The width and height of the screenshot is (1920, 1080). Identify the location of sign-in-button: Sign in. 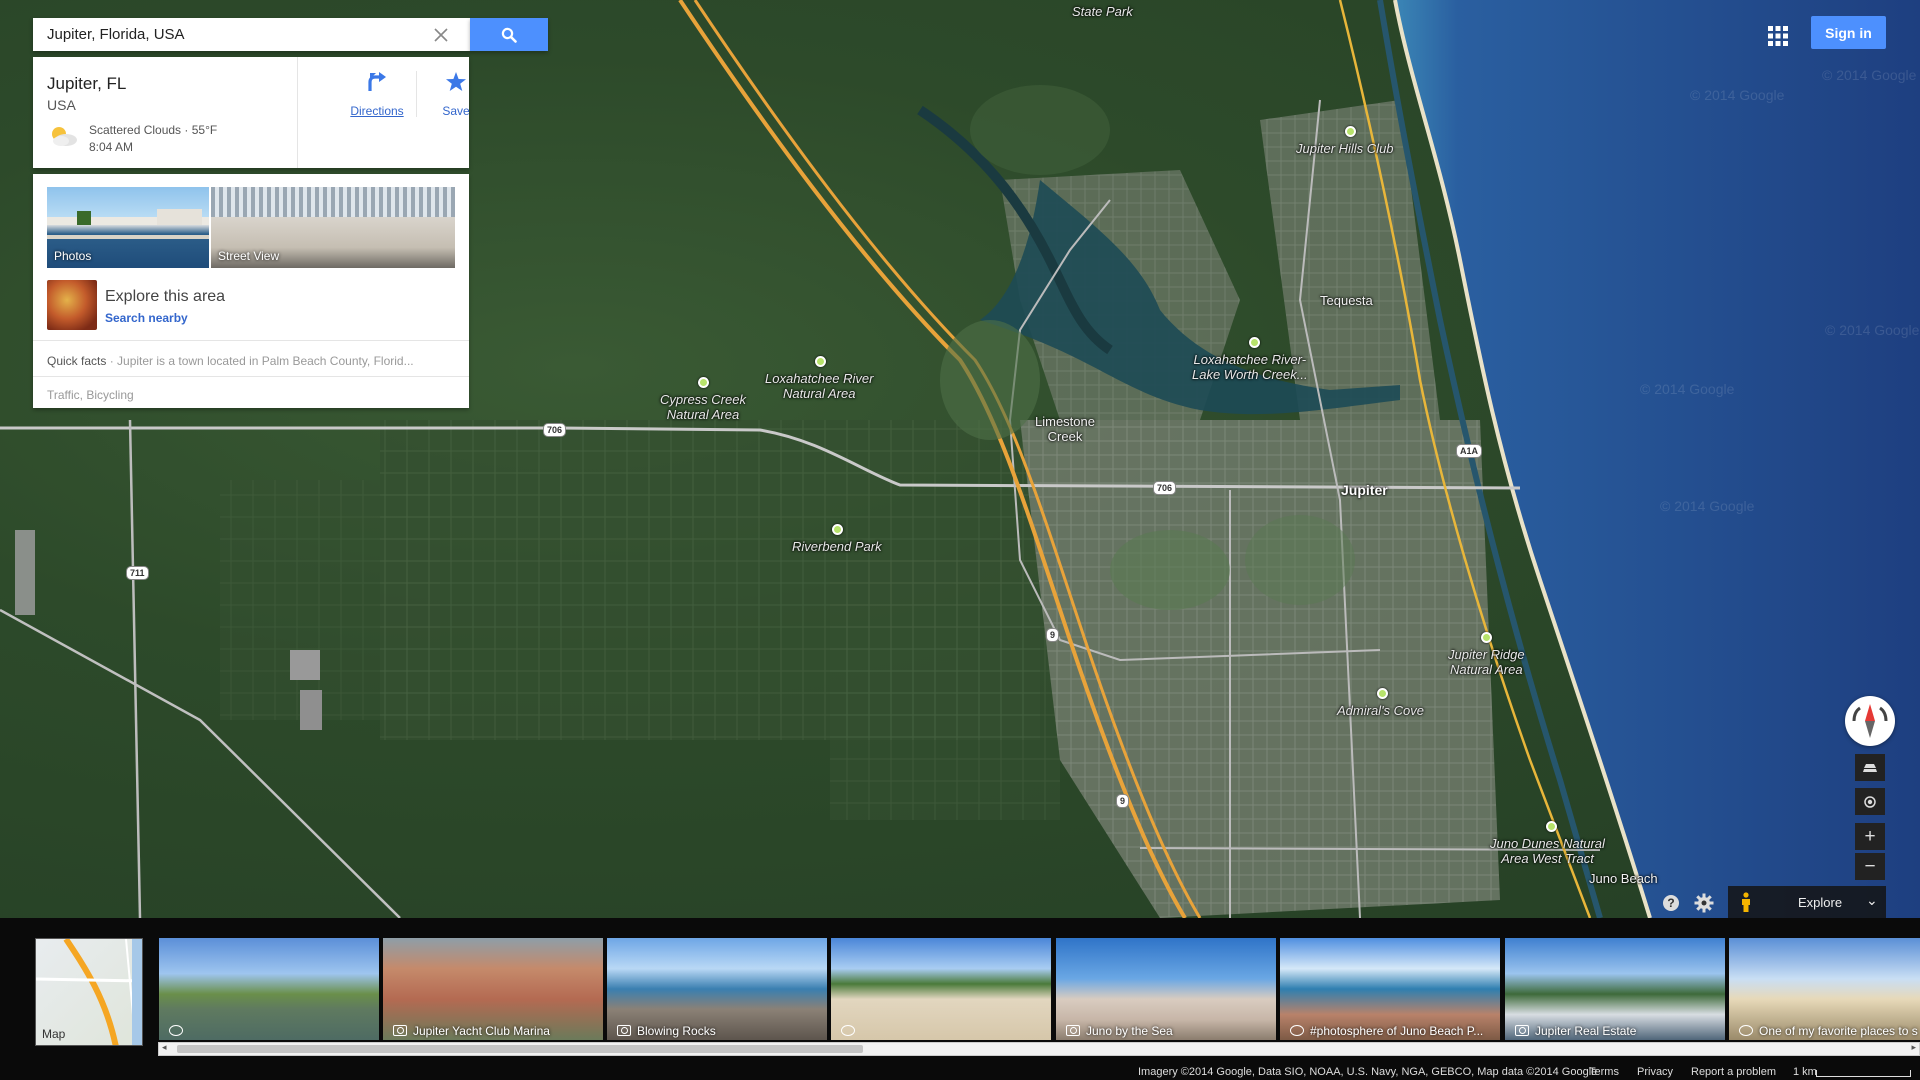
(1848, 32).